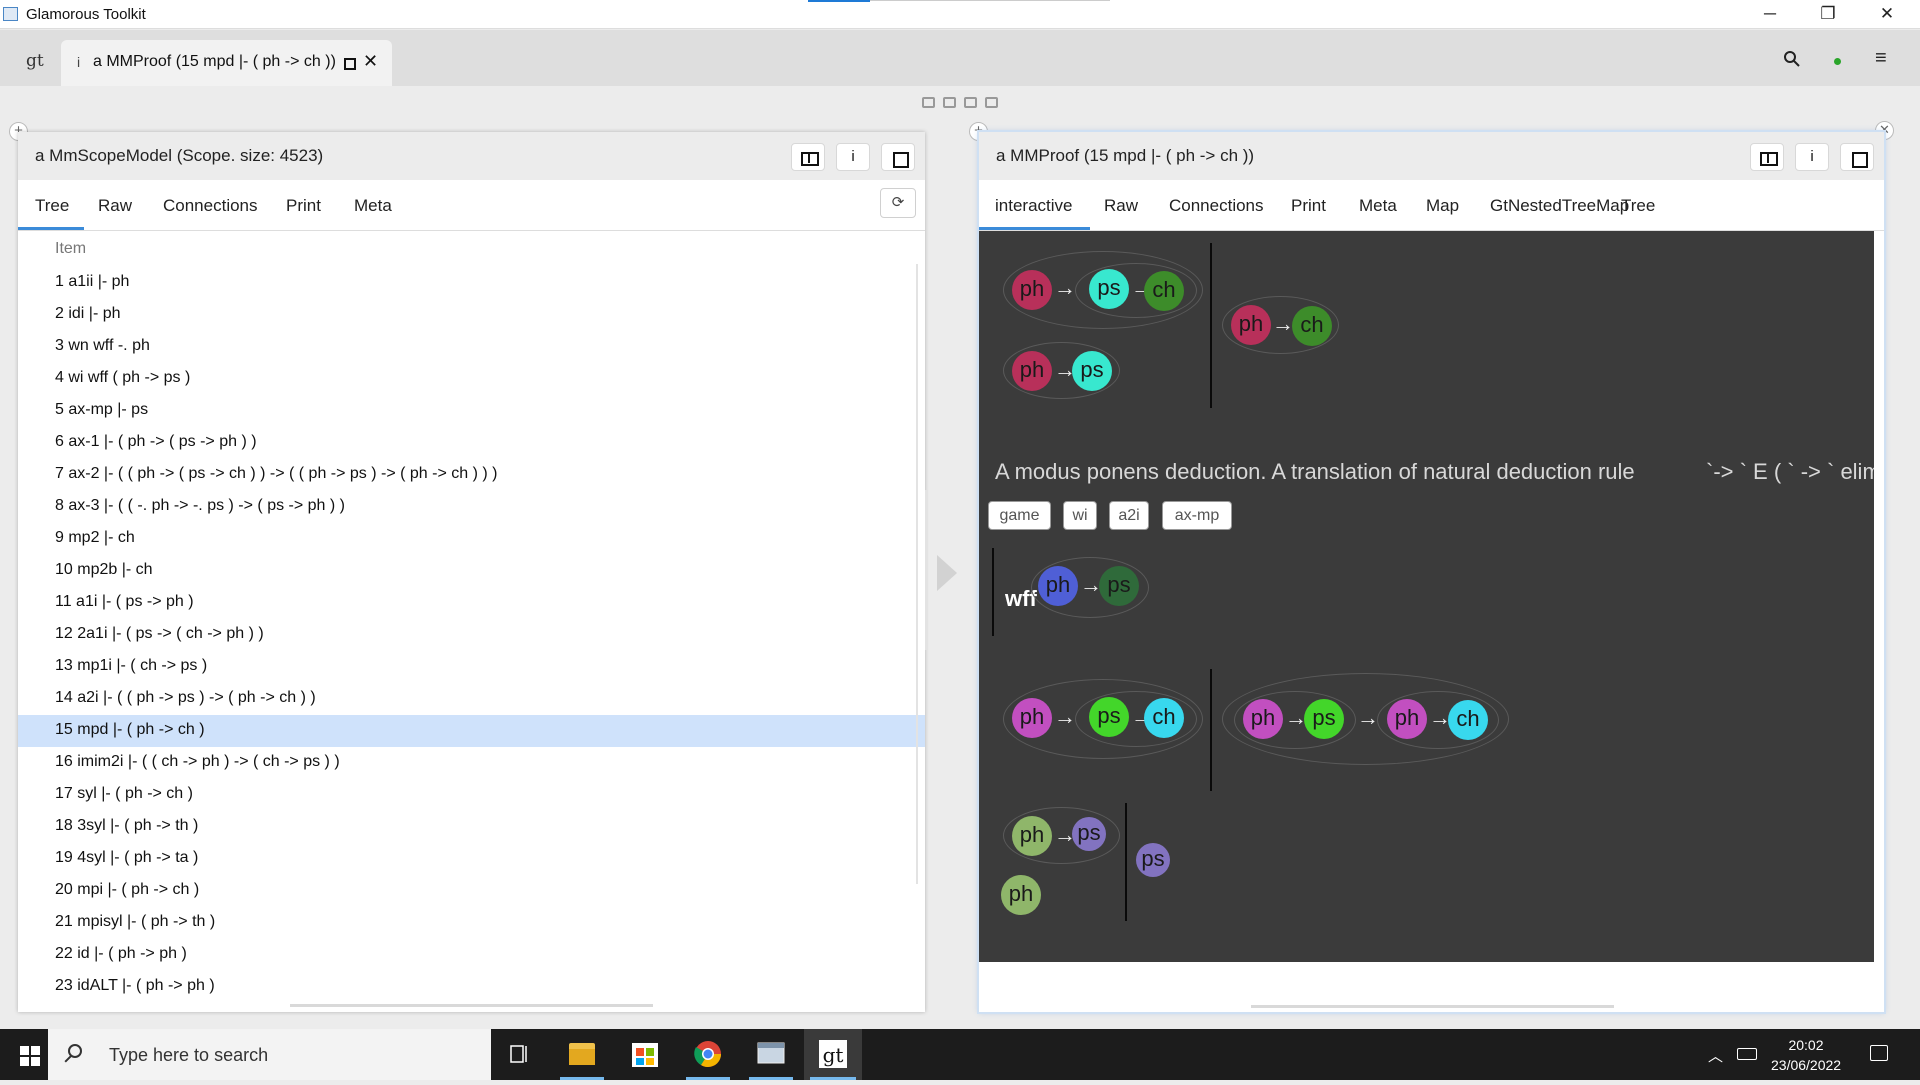  I want to click on tab-gtnestedtreemap: GtNestedTreeMap, so click(1559, 206).